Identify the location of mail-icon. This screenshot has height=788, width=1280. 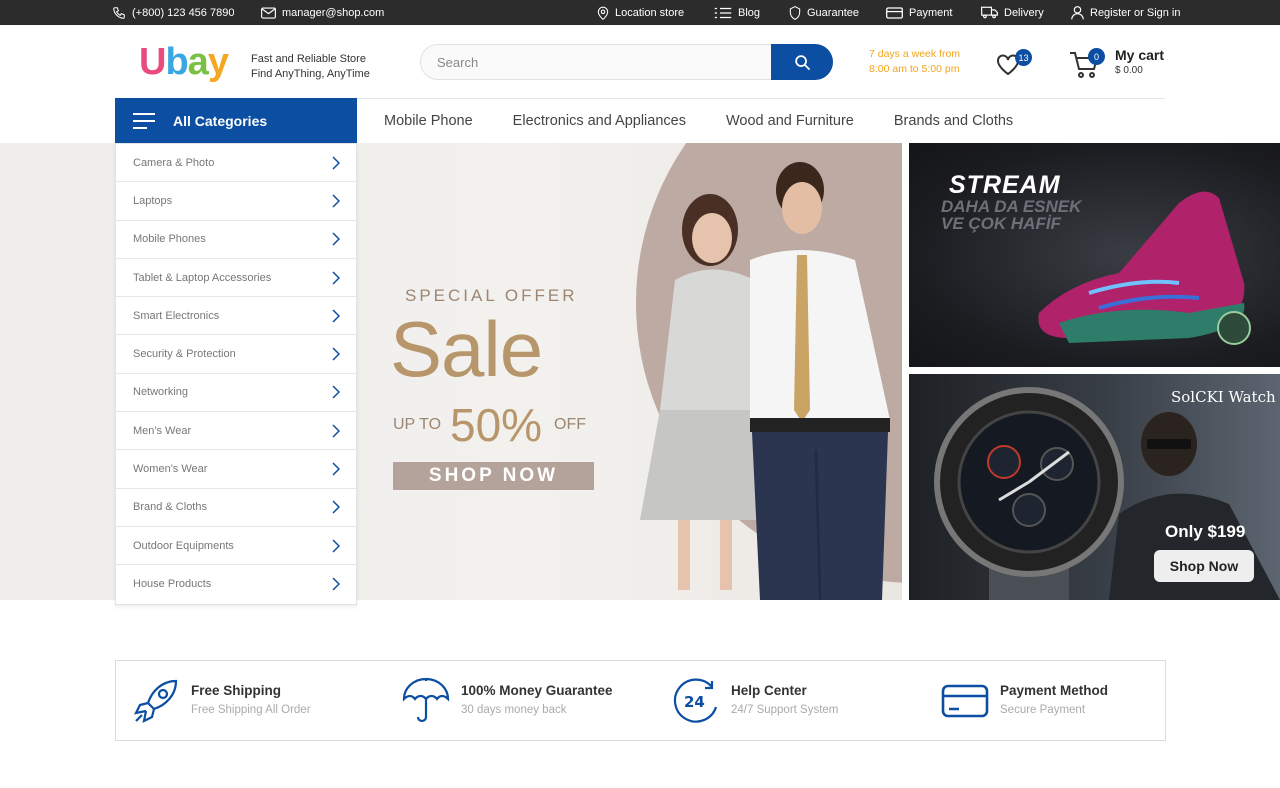
(268, 12).